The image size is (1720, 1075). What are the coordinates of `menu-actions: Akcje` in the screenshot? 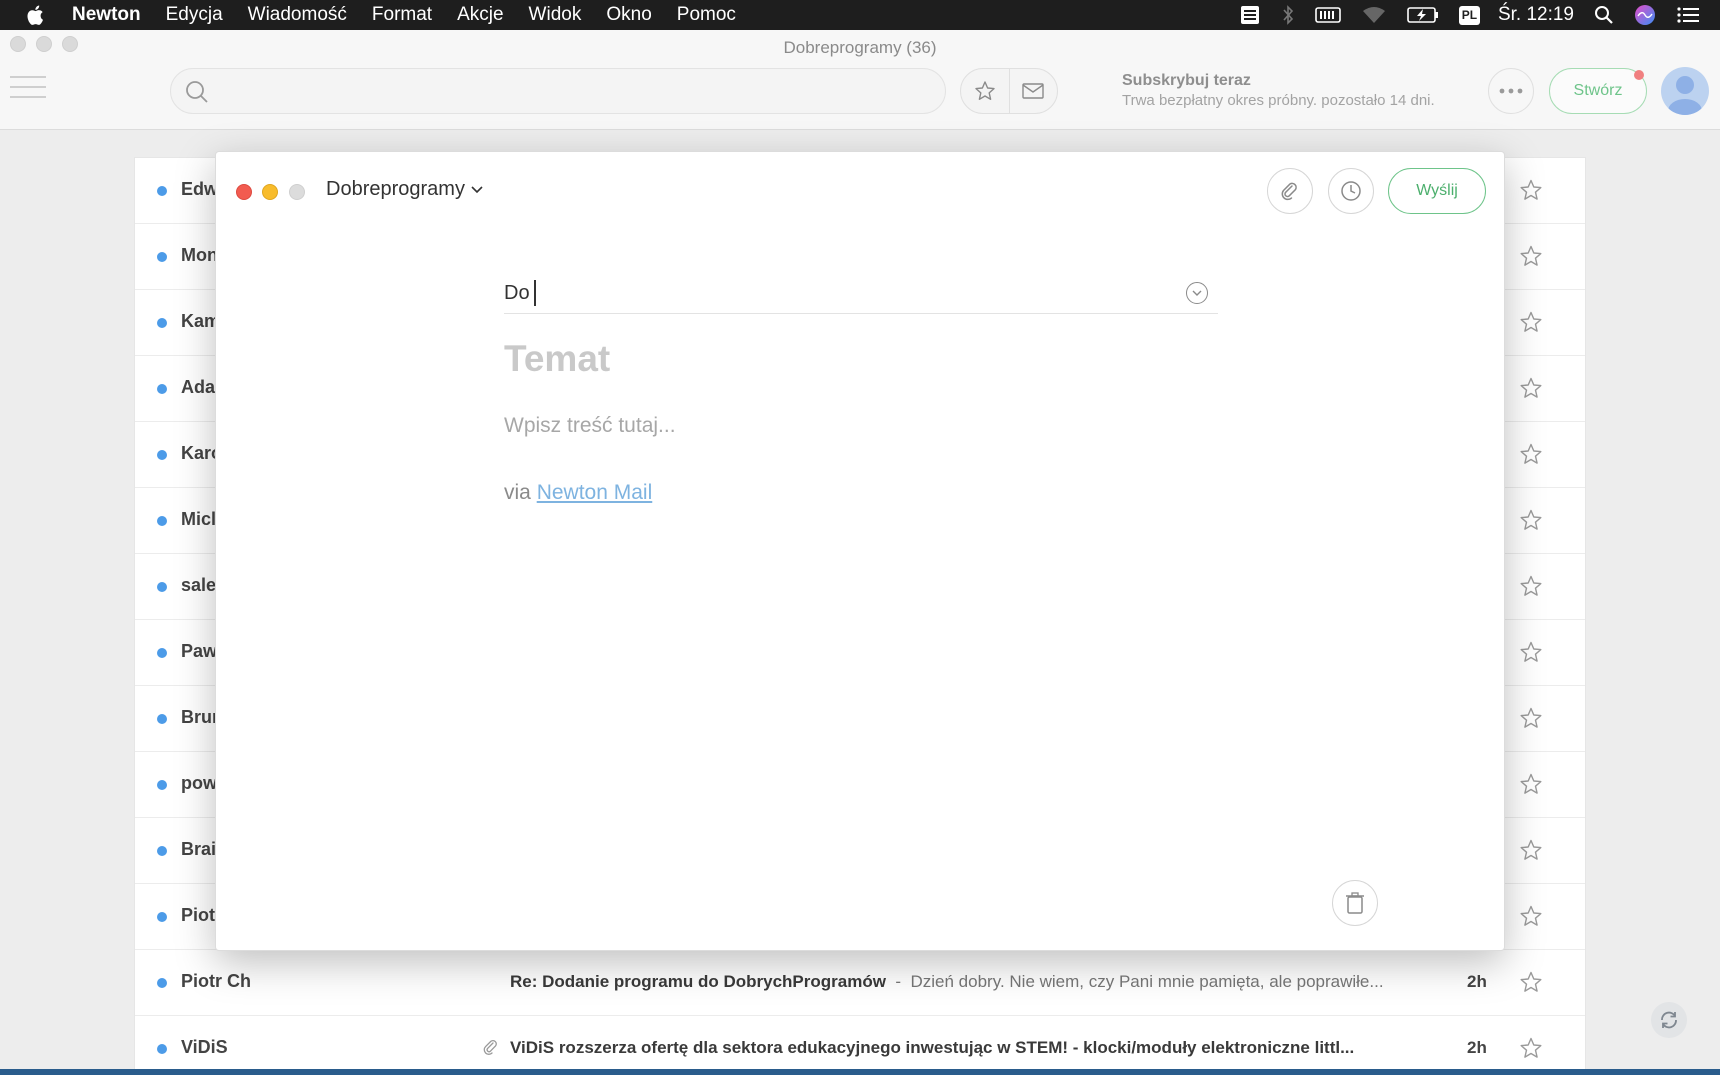 It's located at (480, 15).